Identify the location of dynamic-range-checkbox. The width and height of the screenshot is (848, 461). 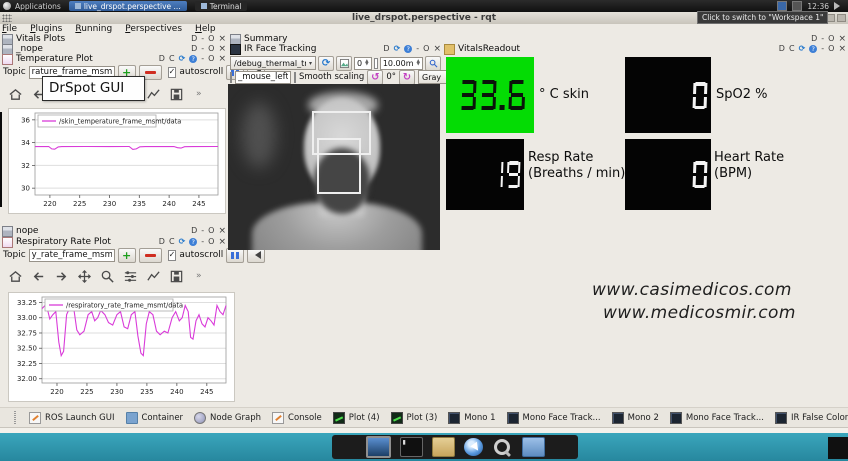
(375, 63).